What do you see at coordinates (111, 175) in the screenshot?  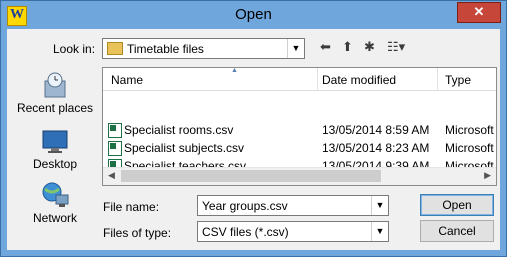 I see `scroll-left-icon: ◀` at bounding box center [111, 175].